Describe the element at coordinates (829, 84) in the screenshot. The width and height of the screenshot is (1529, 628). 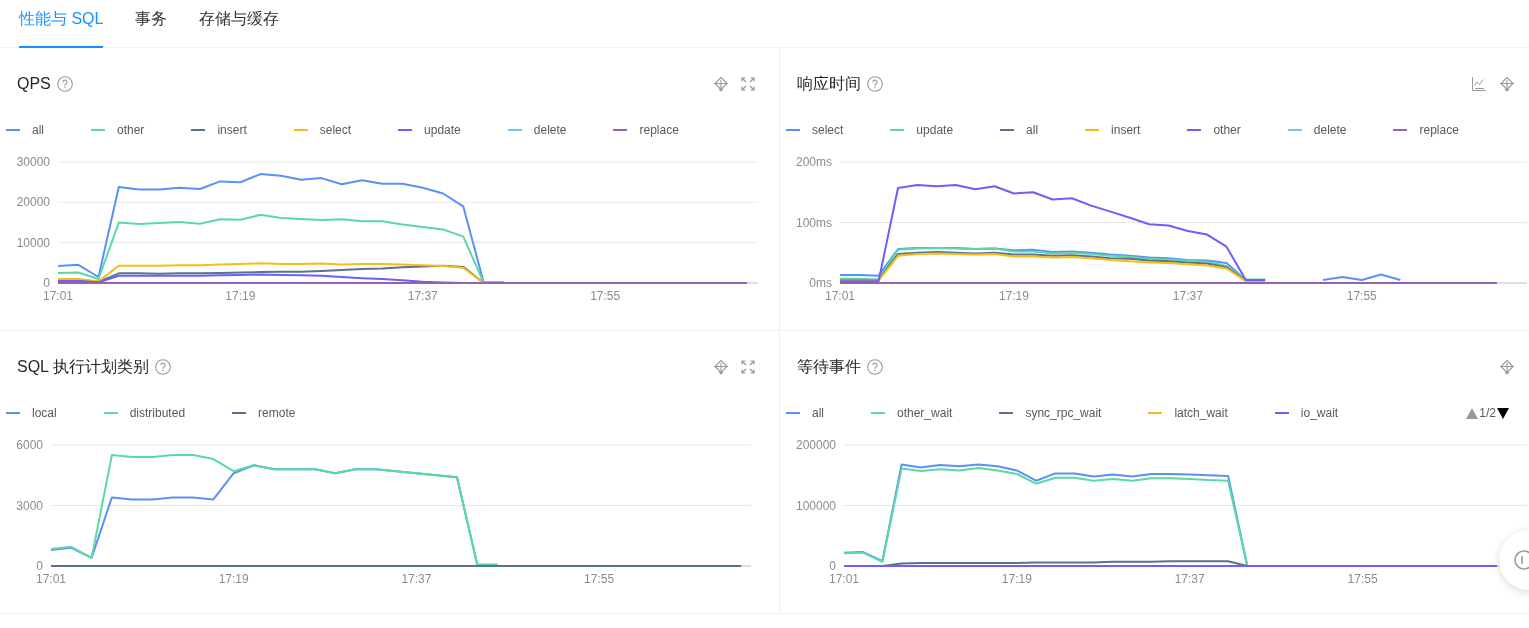
I see `panel-title: 响应时间` at that location.